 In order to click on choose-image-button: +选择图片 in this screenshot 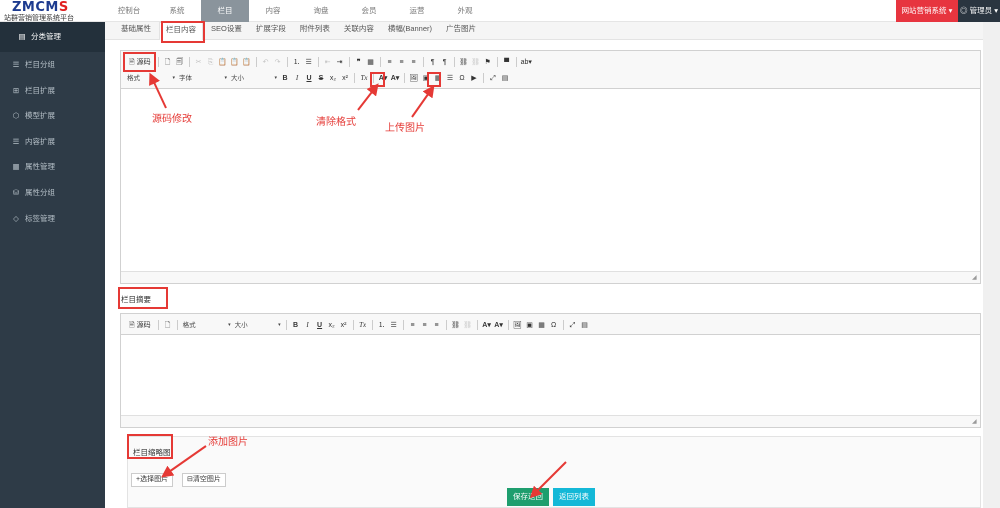, I will do `click(152, 480)`.